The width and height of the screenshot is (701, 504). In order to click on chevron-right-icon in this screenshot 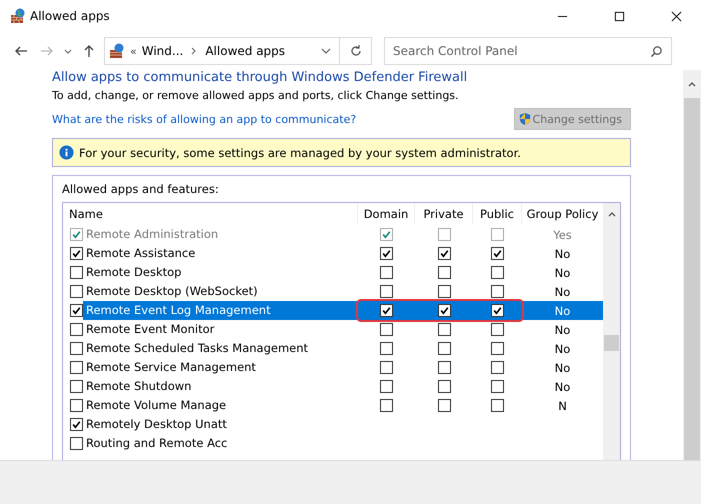, I will do `click(194, 51)`.